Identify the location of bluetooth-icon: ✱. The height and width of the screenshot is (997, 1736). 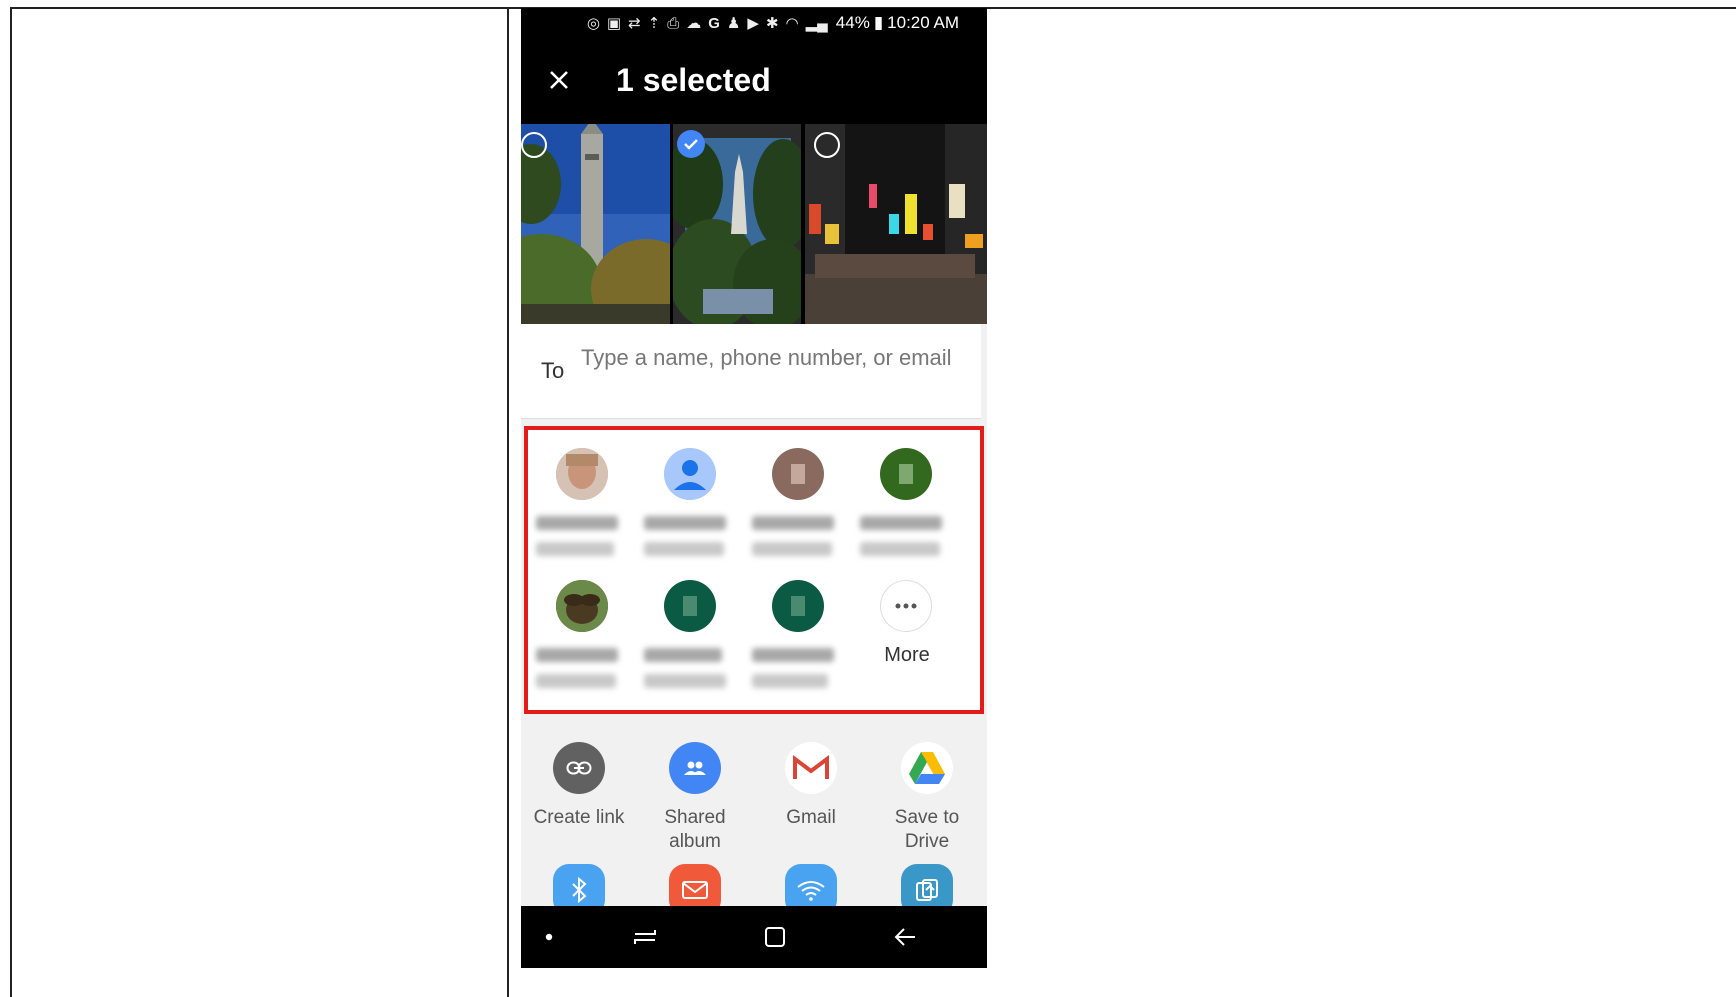
(772, 23).